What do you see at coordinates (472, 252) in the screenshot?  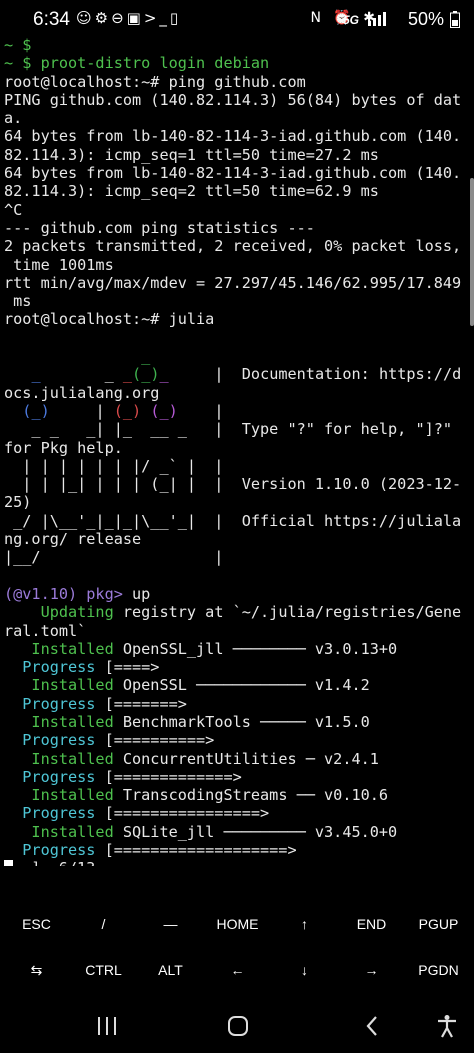 I see `terminal-scrollbar` at bounding box center [472, 252].